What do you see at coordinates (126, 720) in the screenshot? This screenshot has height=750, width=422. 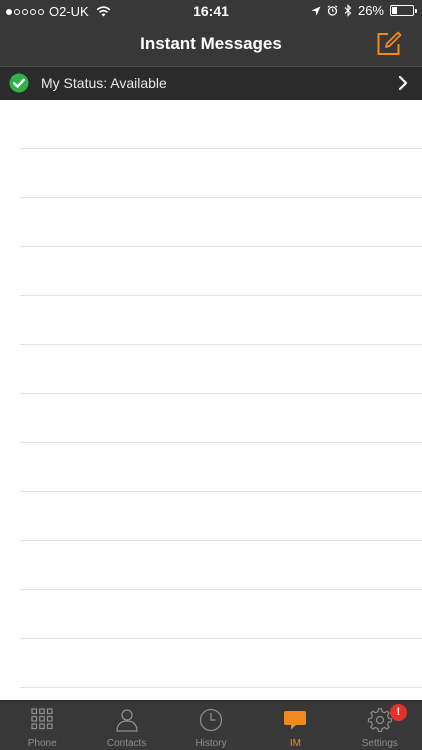 I see `person-icon` at bounding box center [126, 720].